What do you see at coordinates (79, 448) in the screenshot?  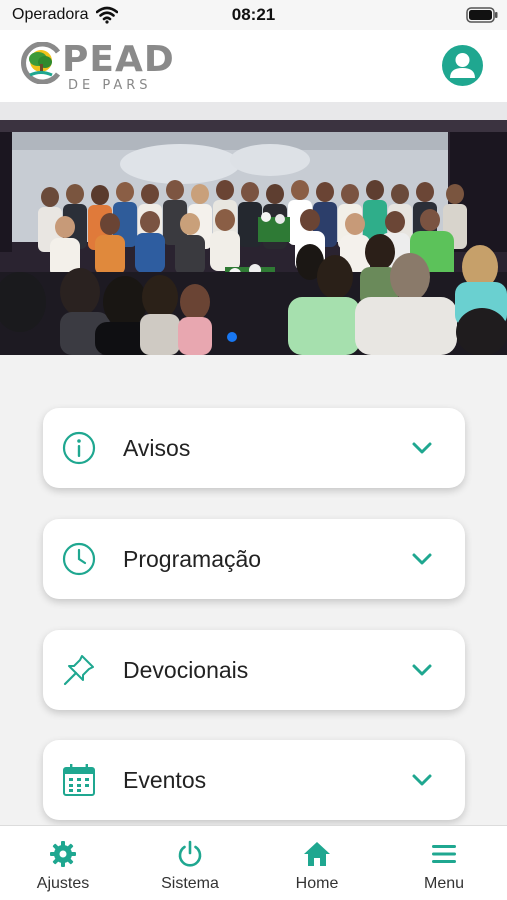 I see `info-circle-icon` at bounding box center [79, 448].